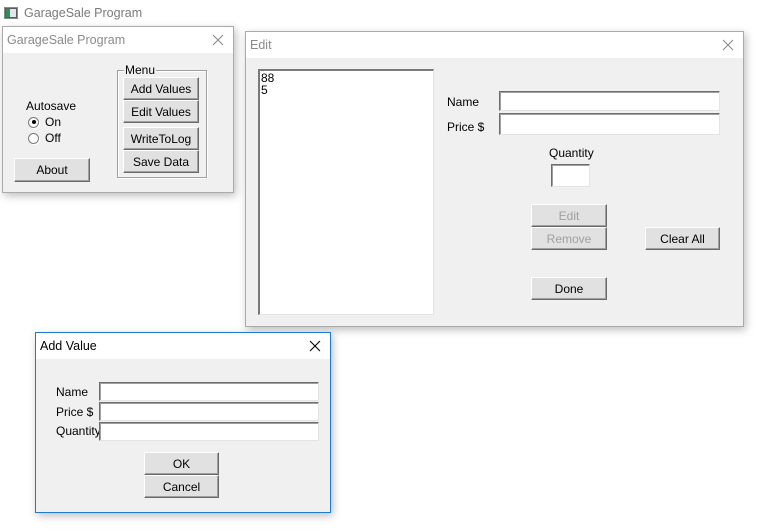 The height and width of the screenshot is (532, 757). I want to click on edit-window-close-button, so click(728, 45).